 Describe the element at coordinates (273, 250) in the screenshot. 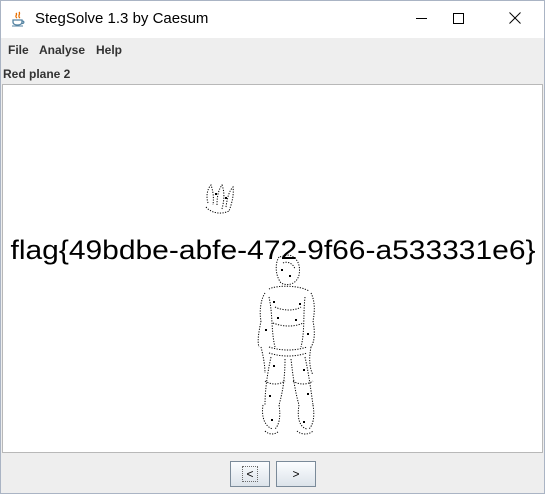

I see `flag-text: flag{49bdbe-abfe-472-9f66-a533331e6}` at that location.